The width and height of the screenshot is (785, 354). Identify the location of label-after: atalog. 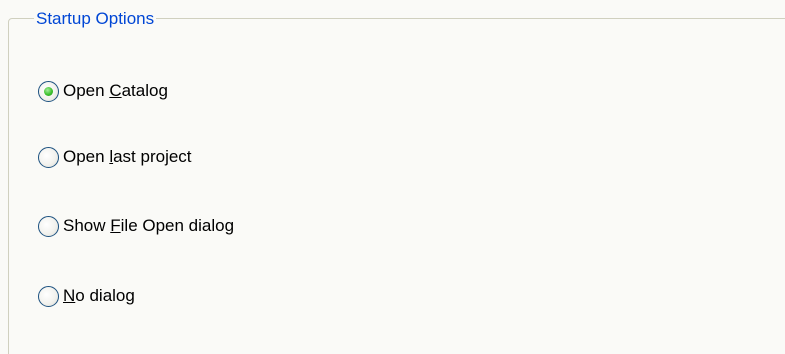
(144, 90).